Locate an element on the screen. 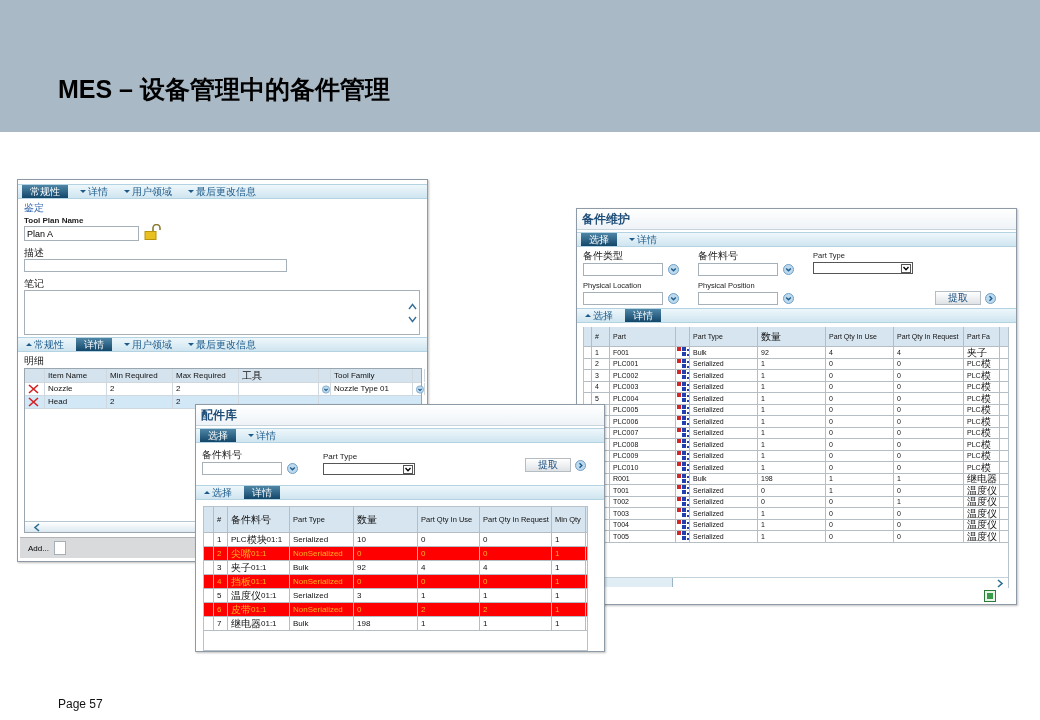  table-cell: 198 is located at coordinates (386, 623).